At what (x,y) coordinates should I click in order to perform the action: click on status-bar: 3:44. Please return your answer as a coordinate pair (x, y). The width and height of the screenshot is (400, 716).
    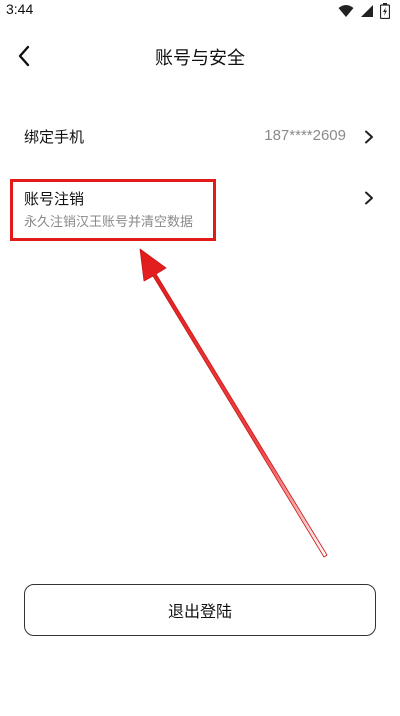
    Looking at the image, I should click on (200, 11).